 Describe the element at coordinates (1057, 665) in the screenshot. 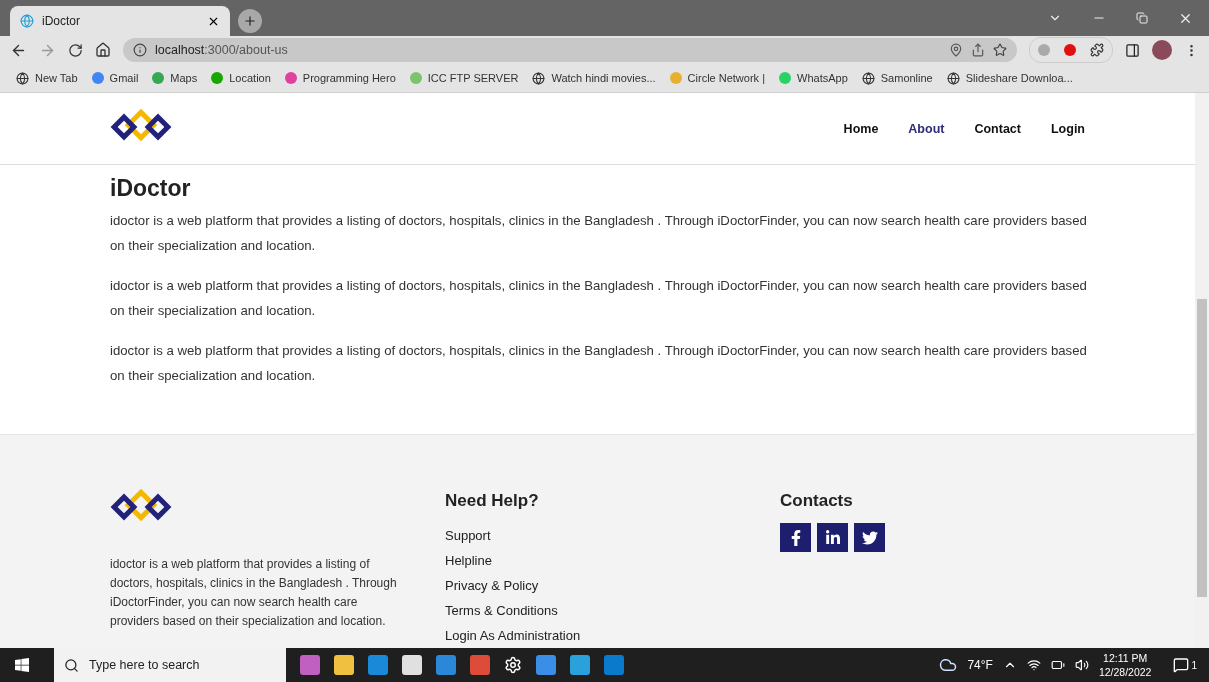

I see `battery-icon` at that location.